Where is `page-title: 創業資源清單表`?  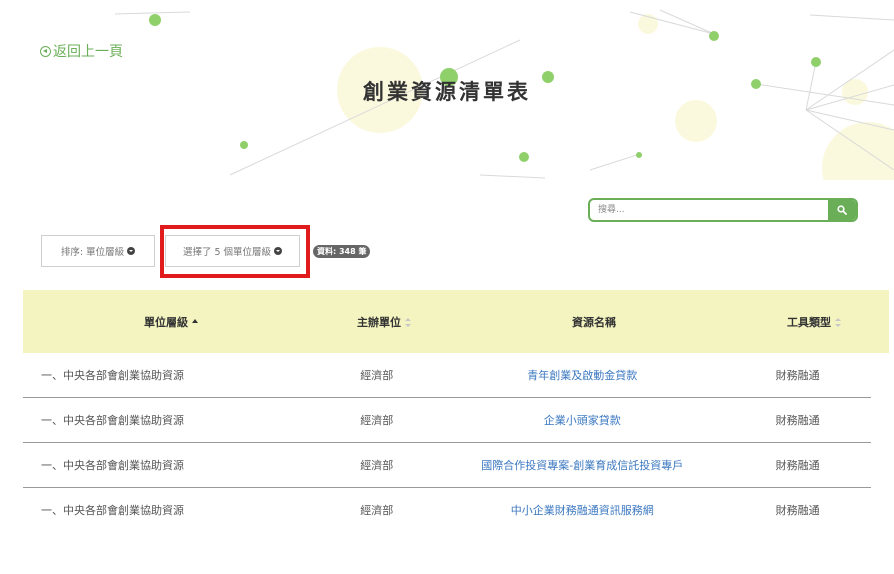
page-title: 創業資源清單表 is located at coordinates (447, 92).